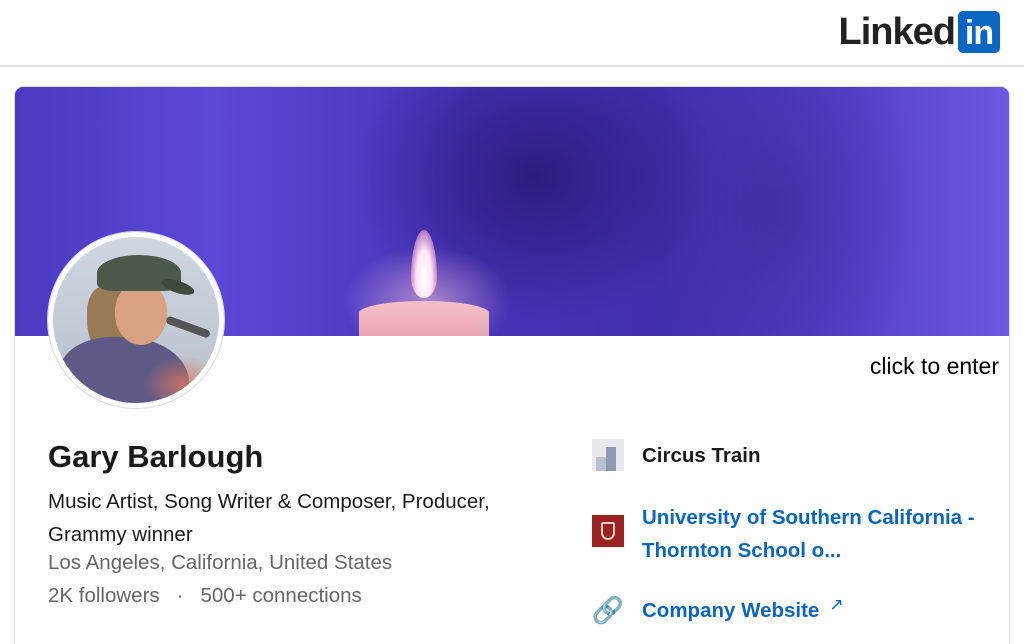 This screenshot has height=644, width=1024. Describe the element at coordinates (731, 610) in the screenshot. I see `company-website-label: Company Website` at that location.